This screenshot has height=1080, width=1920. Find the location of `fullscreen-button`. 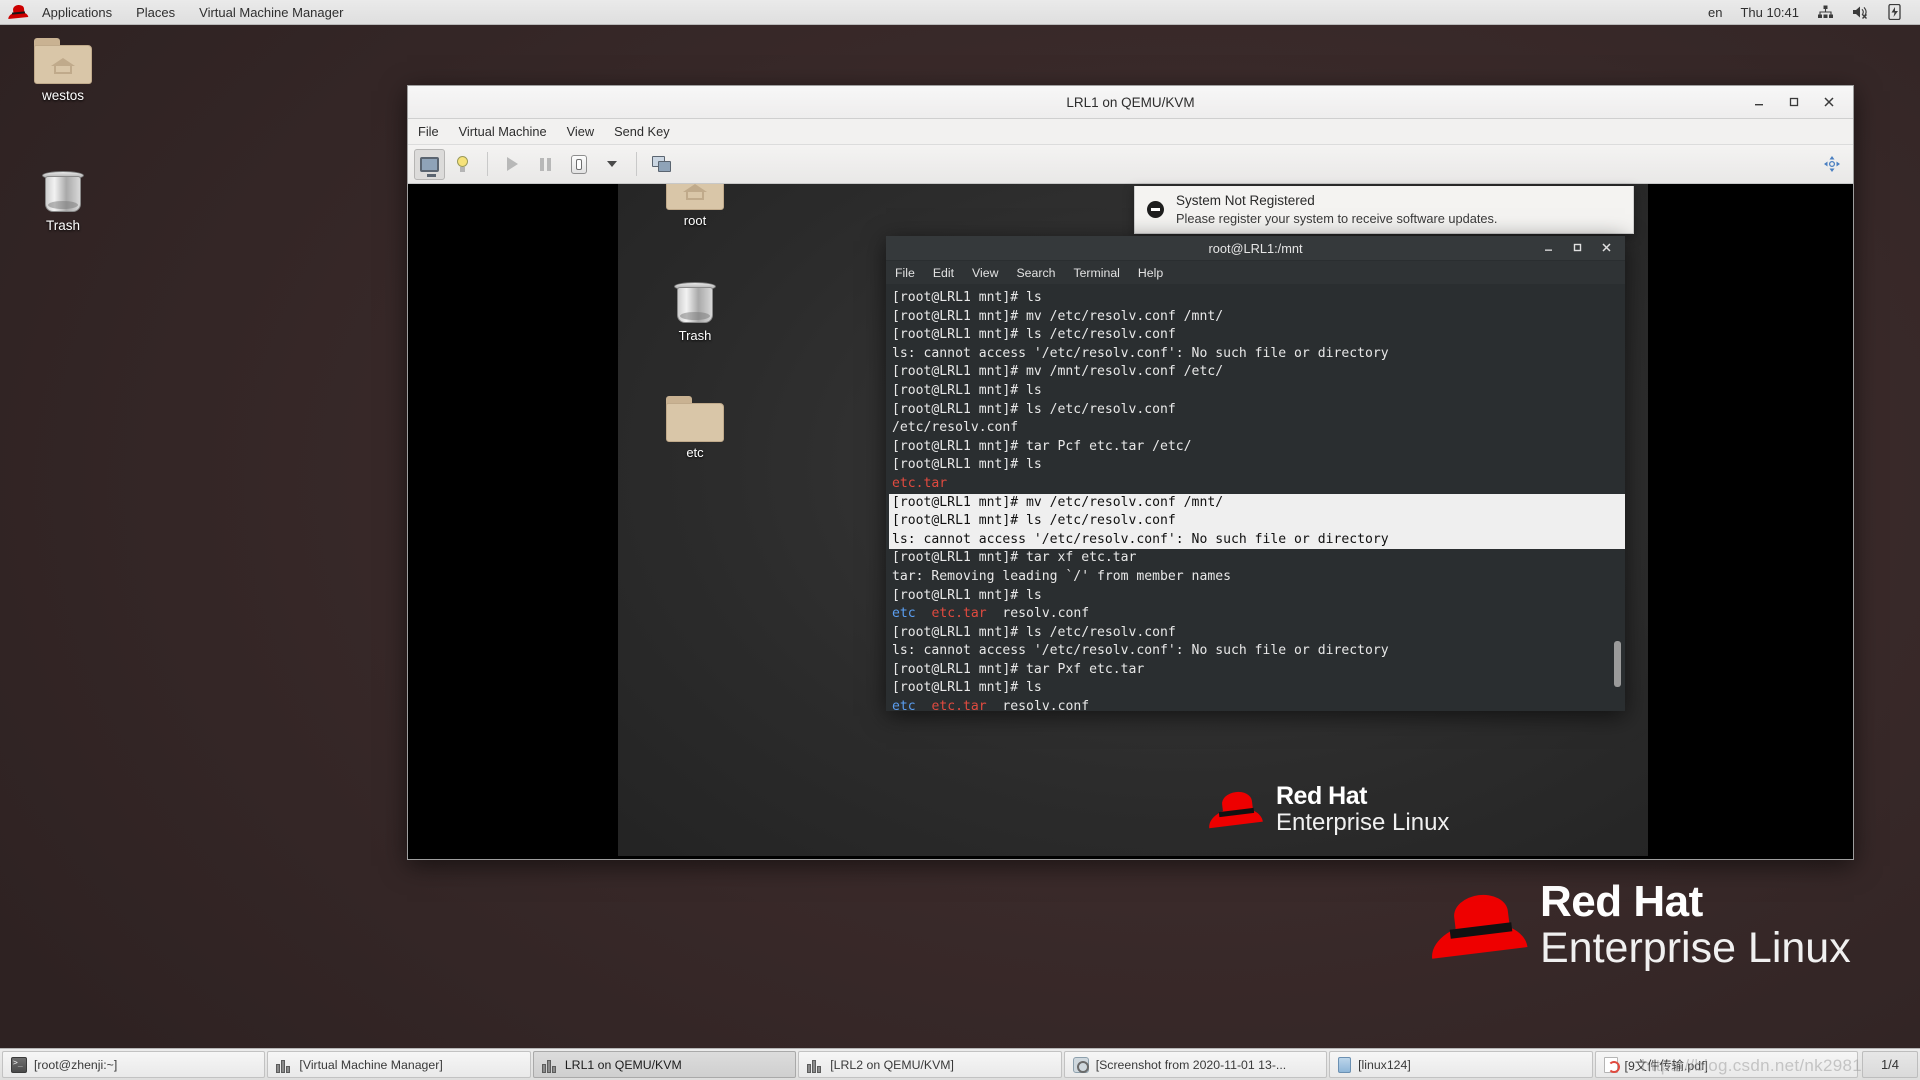

fullscreen-button is located at coordinates (1832, 164).